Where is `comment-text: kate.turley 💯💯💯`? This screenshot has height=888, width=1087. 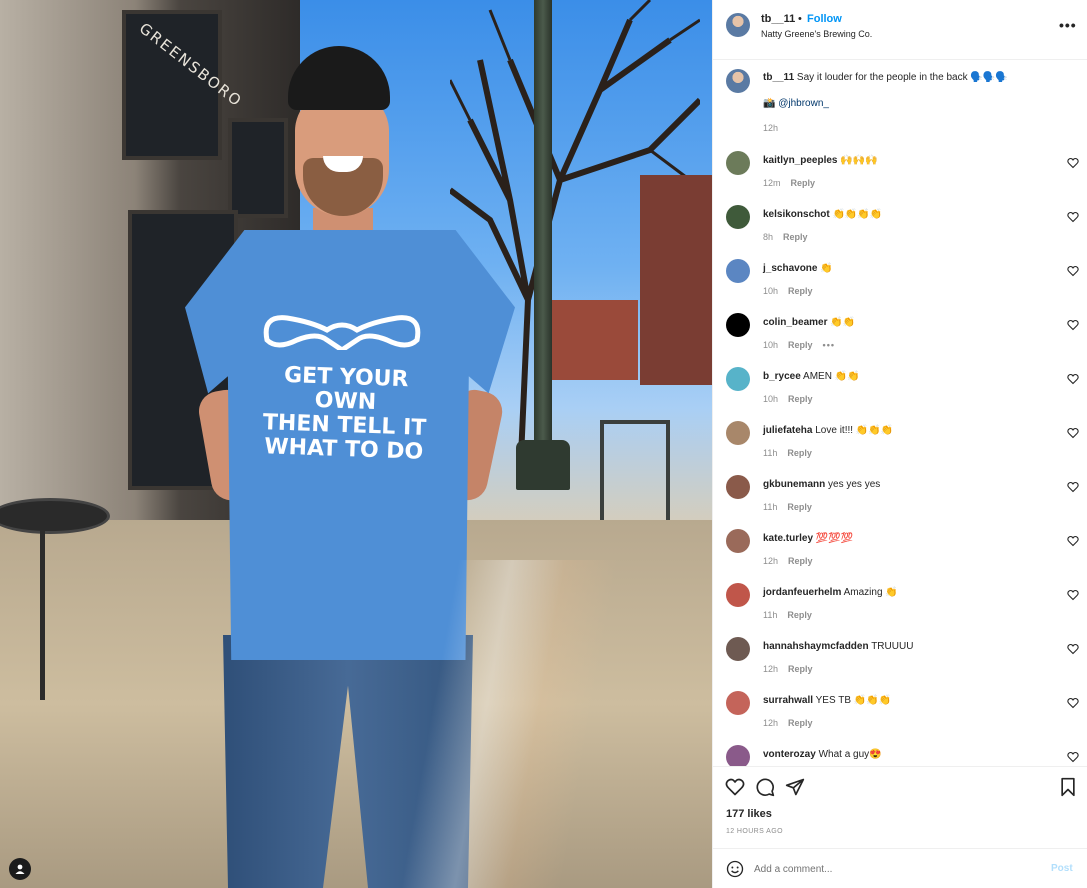
comment-text: kate.turley 💯💯💯 is located at coordinates (913, 538).